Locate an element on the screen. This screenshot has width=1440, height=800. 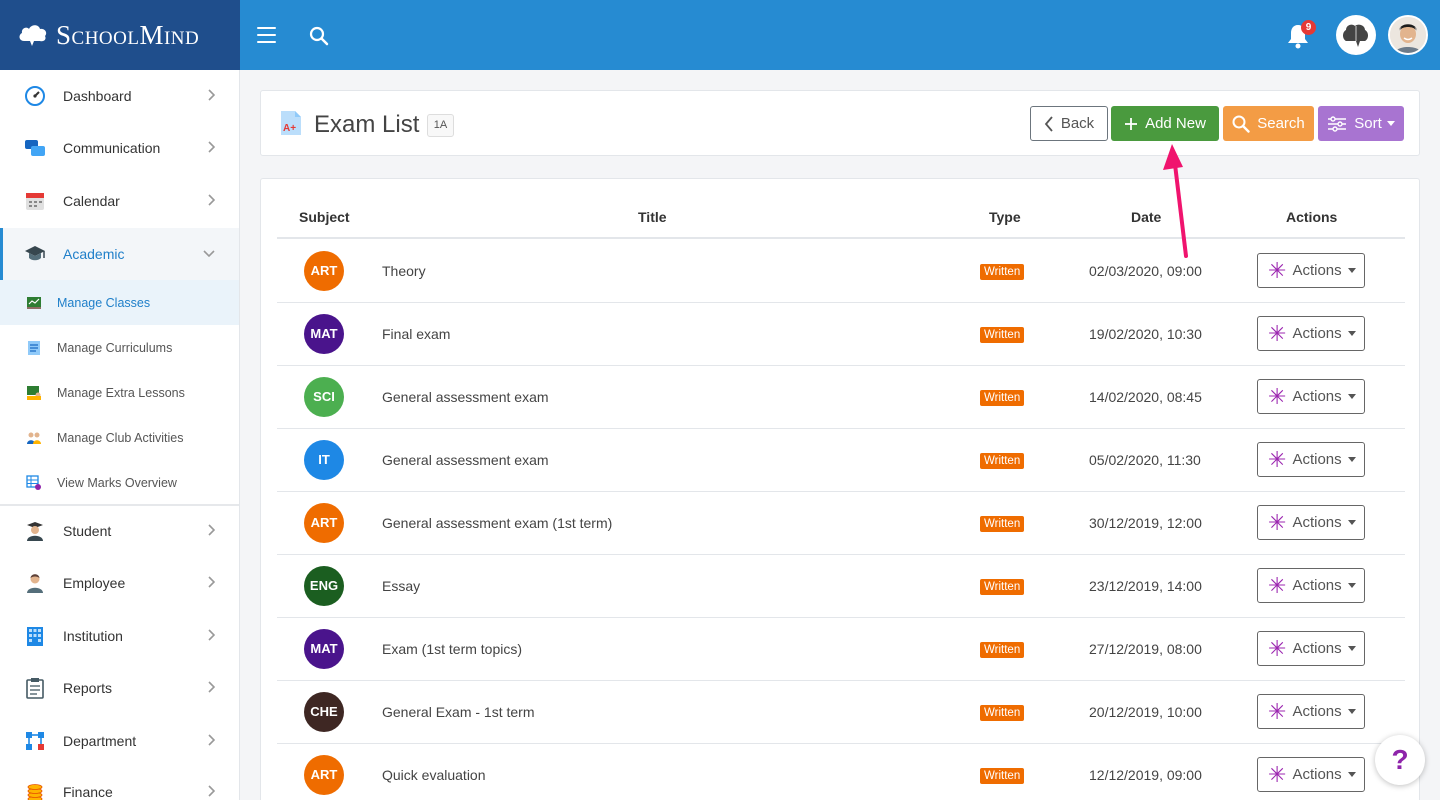
grade-document-icon: A+ is located at coordinates (291, 123).